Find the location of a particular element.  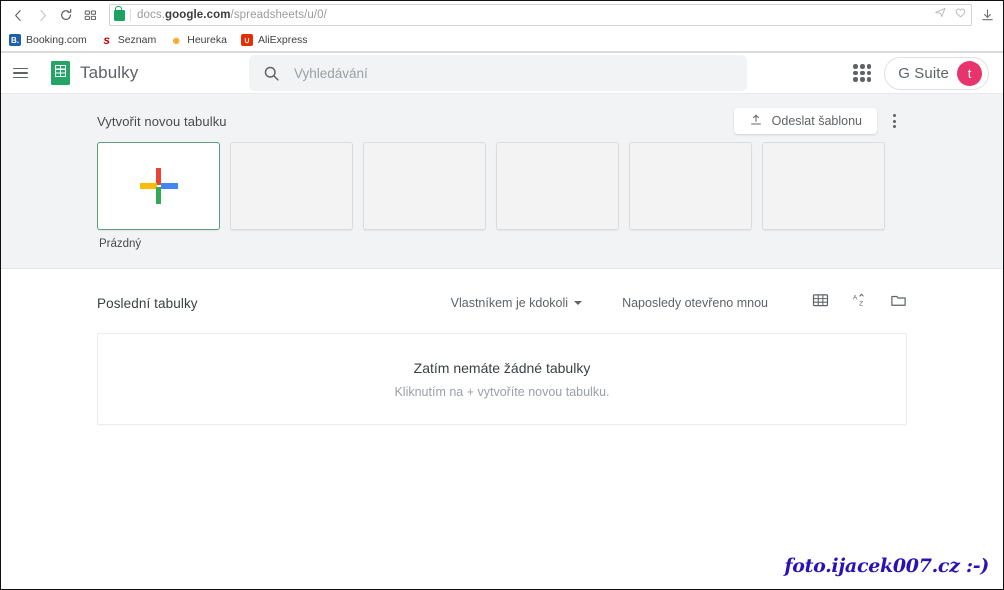

templates-header: Vytvořit novou tabulku Odeslat šablonu is located at coordinates (502, 121).